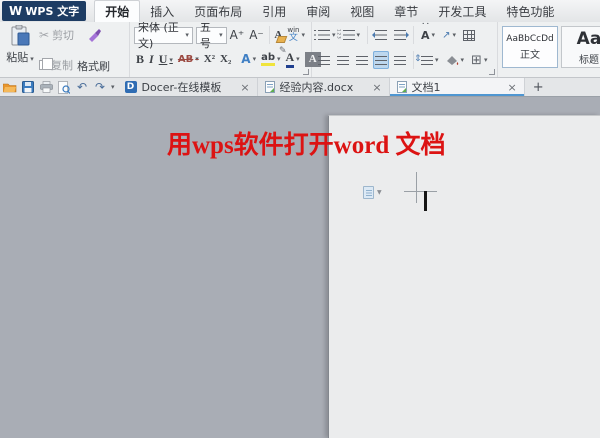 This screenshot has width=600, height=438. What do you see at coordinates (416, 187) in the screenshot?
I see `margin-crop-mark-vertical` at bounding box center [416, 187].